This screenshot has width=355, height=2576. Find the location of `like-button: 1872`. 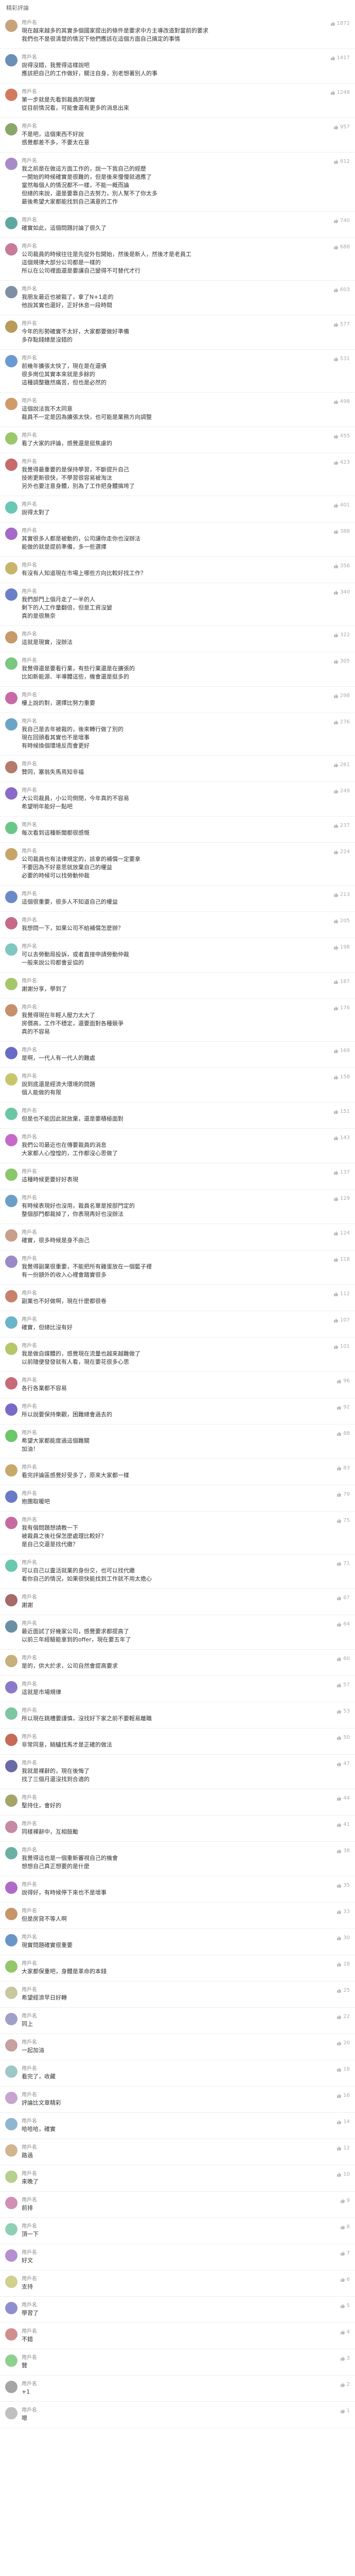

like-button: 1872 is located at coordinates (340, 23).